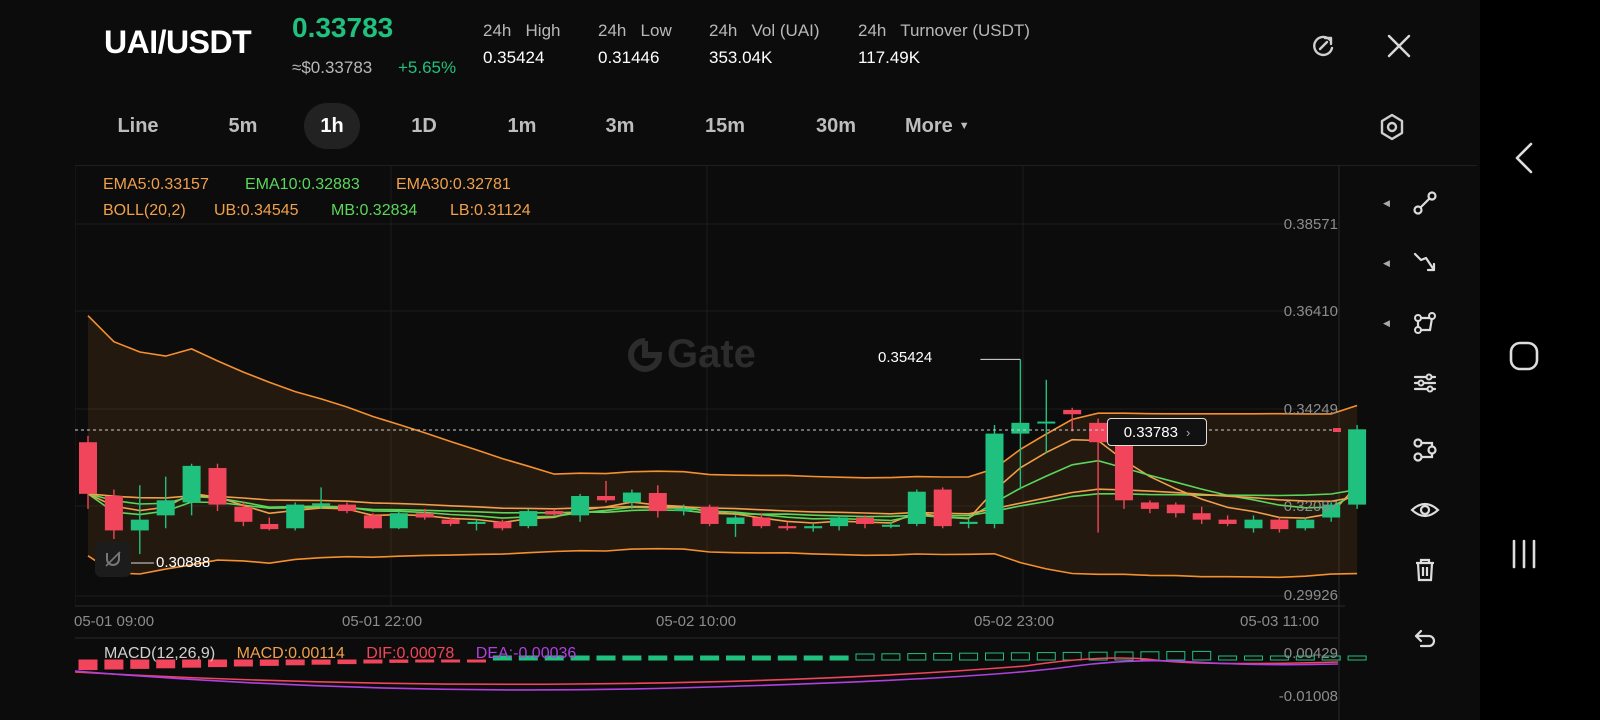 The height and width of the screenshot is (720, 1600). What do you see at coordinates (490, 210) in the screenshot?
I see `legend-lb: LB:0.31124` at bounding box center [490, 210].